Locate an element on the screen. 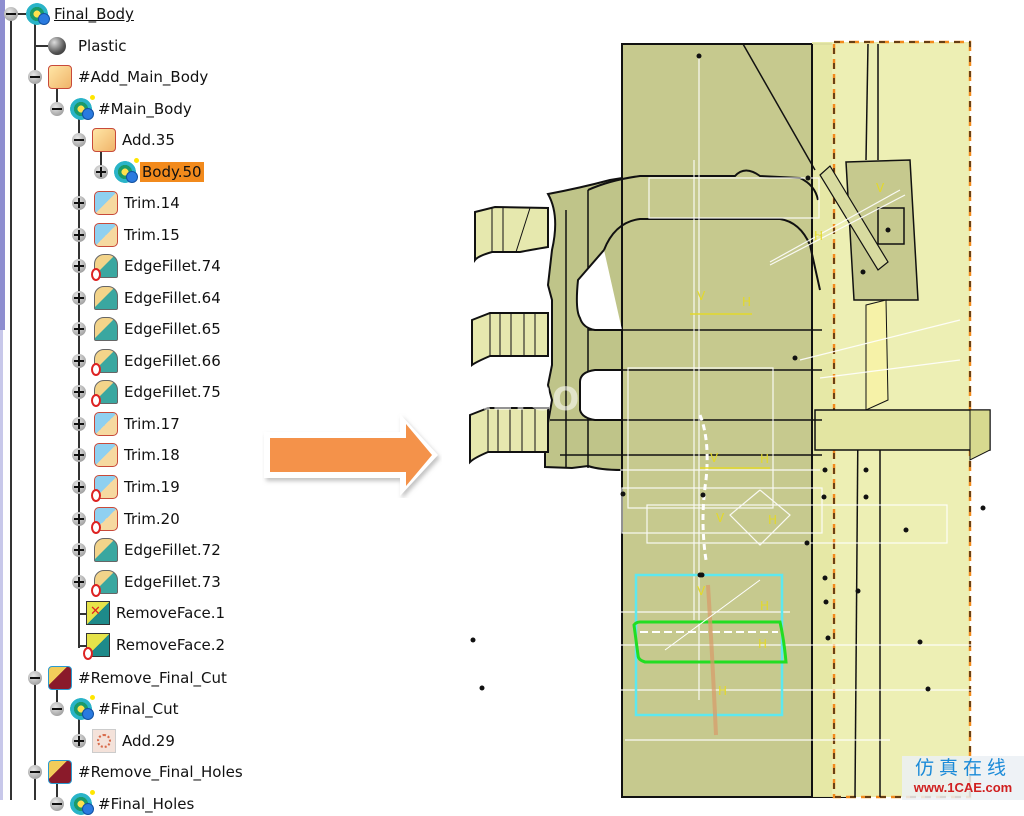 This screenshot has width=1024, height=816. tree-node-add-29: Add.29 is located at coordinates (124, 741).